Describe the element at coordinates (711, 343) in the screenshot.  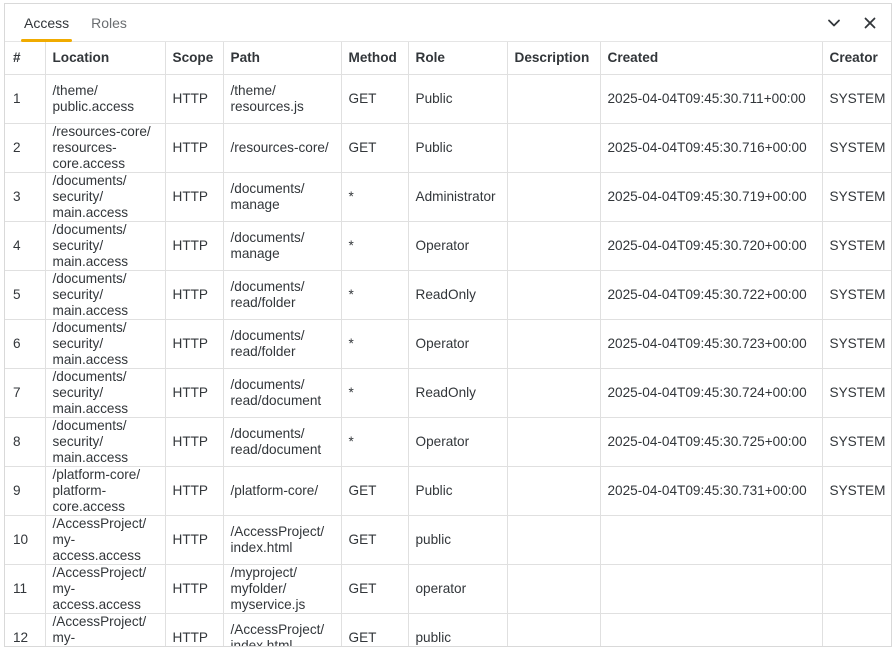
I see `cell-created: 2025-04-04T09:45:30.723+00:00` at that location.